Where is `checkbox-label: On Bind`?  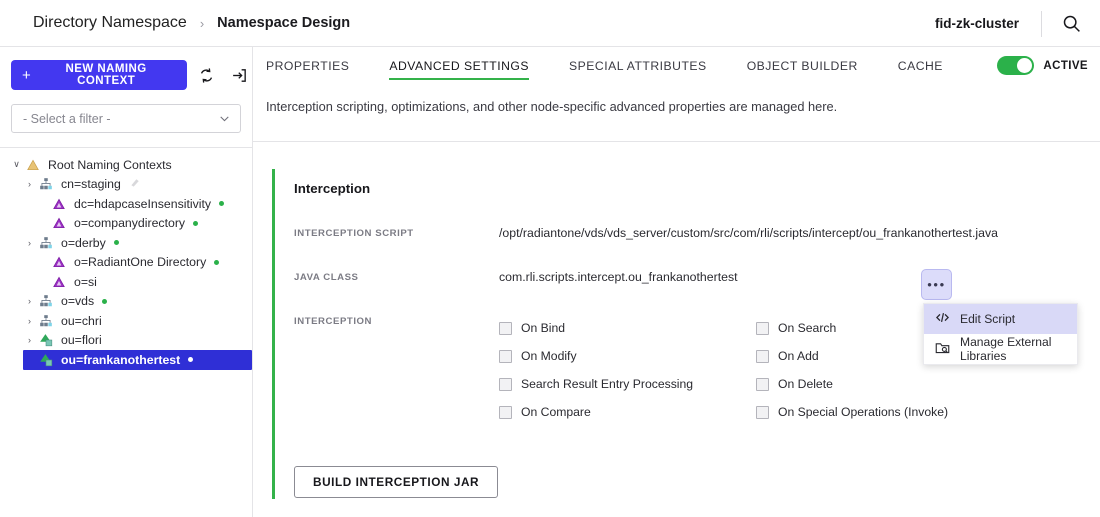 checkbox-label: On Bind is located at coordinates (543, 328).